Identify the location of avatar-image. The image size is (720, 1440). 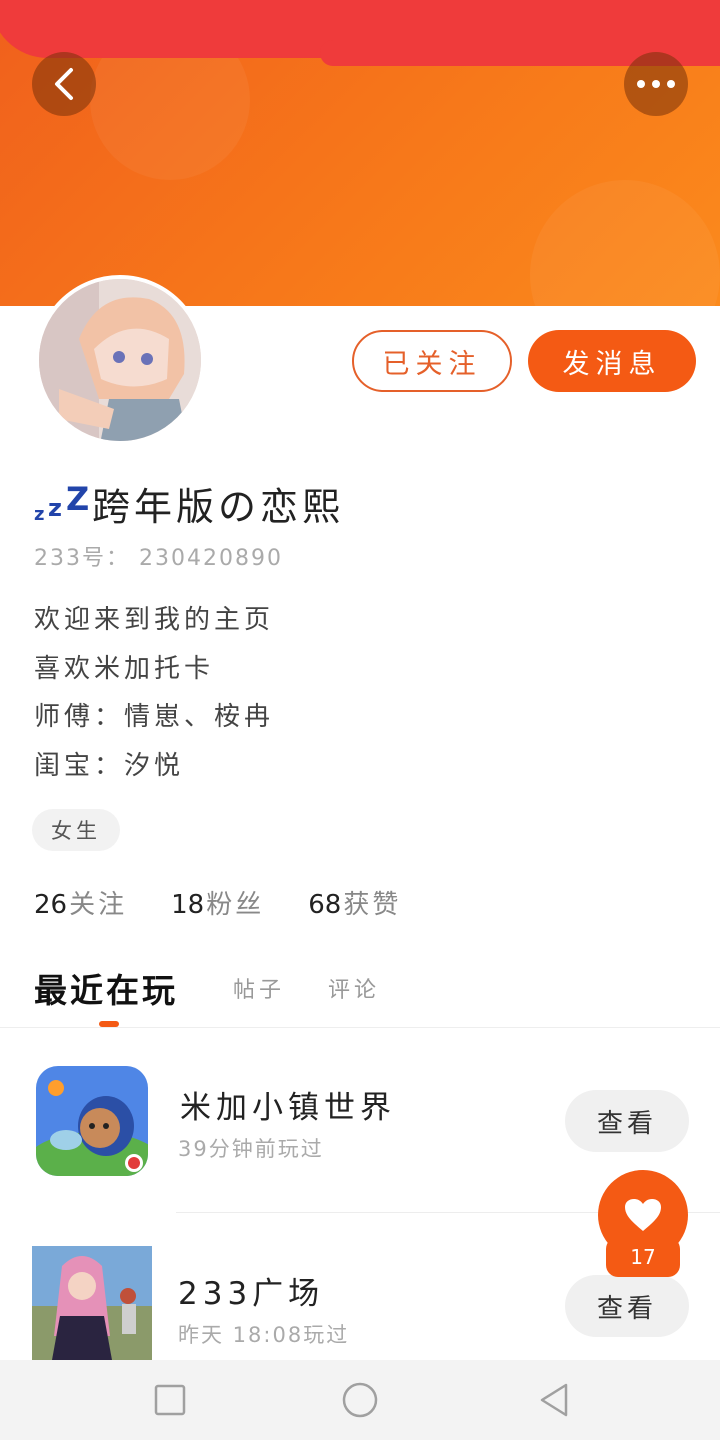
(120, 360).